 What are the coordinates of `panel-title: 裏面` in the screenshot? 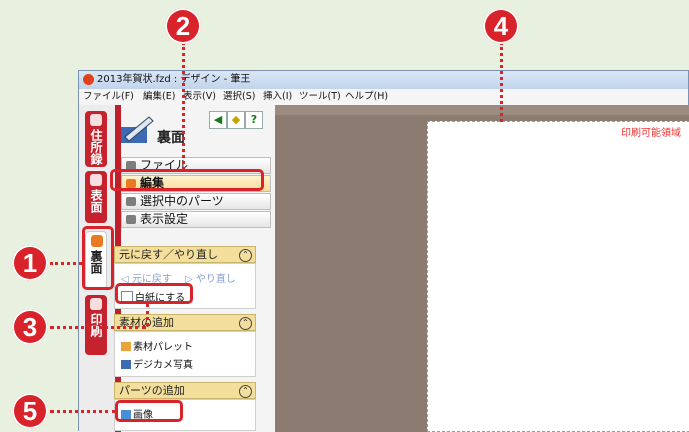 It's located at (171, 138).